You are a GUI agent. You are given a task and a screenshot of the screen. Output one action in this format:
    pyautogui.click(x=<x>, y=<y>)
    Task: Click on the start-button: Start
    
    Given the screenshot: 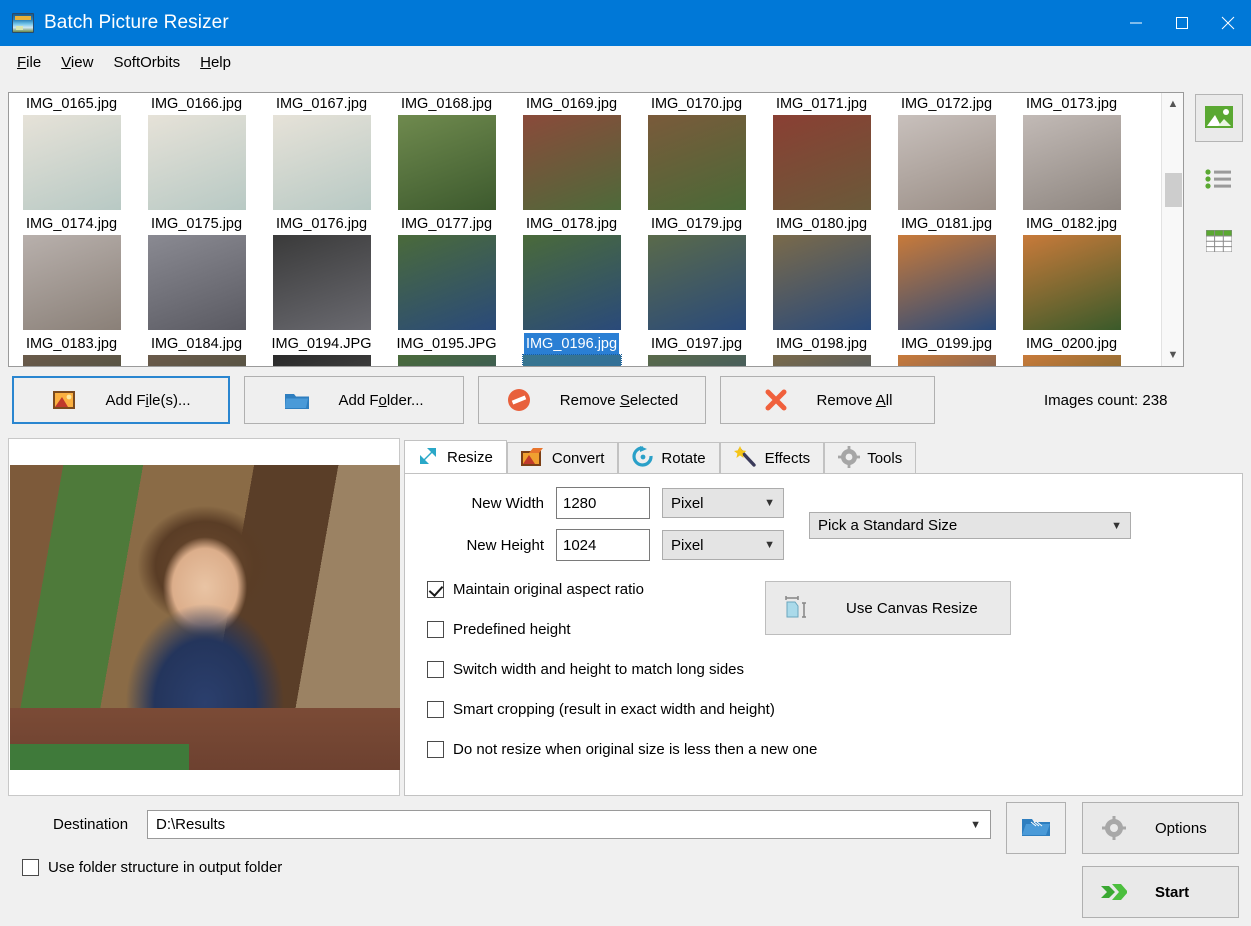 What is the action you would take?
    pyautogui.click(x=1160, y=892)
    